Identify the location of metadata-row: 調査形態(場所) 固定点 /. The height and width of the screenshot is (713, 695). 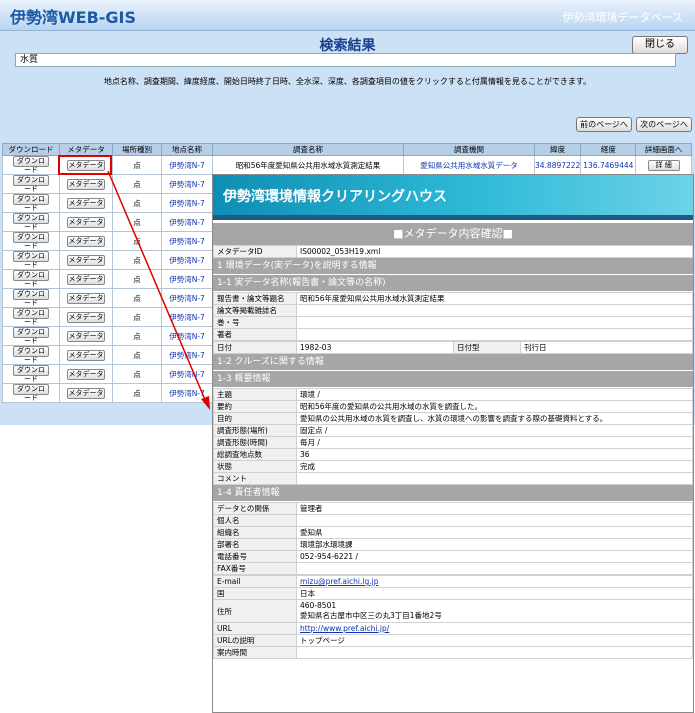
(453, 430).